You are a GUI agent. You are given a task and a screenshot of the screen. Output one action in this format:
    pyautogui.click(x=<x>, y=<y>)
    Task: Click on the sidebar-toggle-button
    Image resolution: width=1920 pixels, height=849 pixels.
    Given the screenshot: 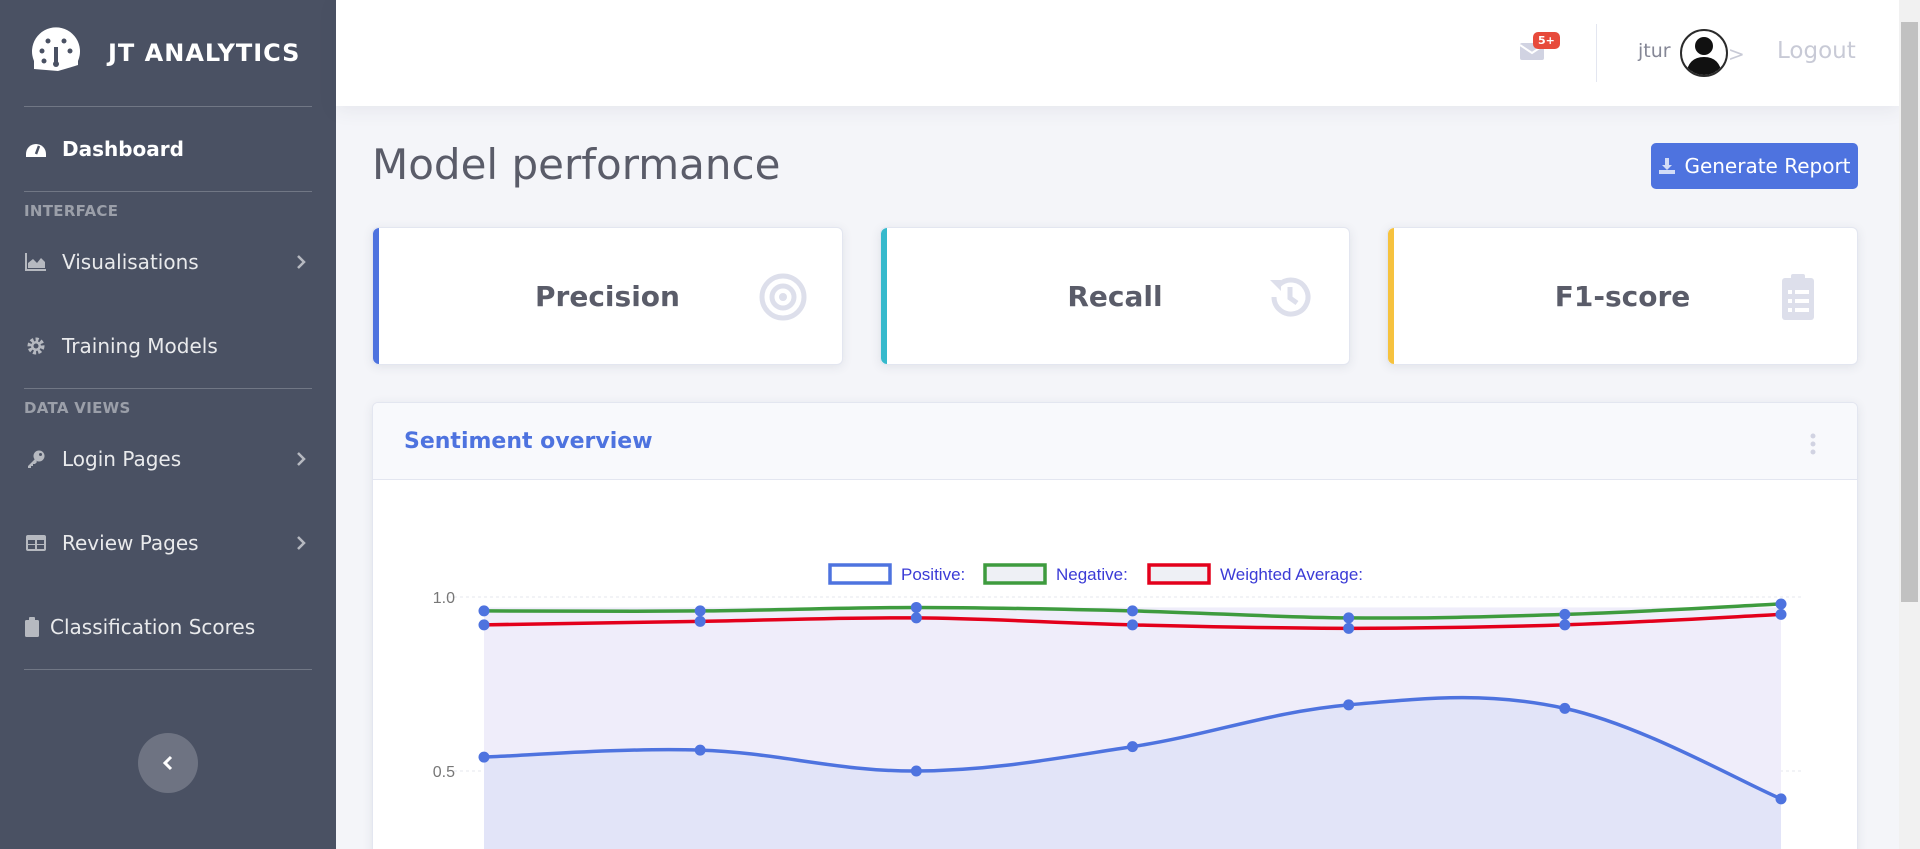 What is the action you would take?
    pyautogui.click(x=168, y=763)
    